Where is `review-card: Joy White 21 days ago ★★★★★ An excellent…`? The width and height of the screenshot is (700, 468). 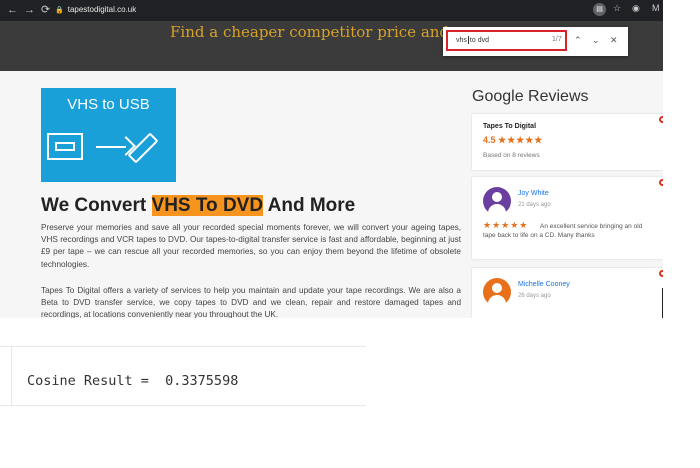
review-card: Joy White 21 days ago ★★★★★ An excellent… is located at coordinates (567, 218).